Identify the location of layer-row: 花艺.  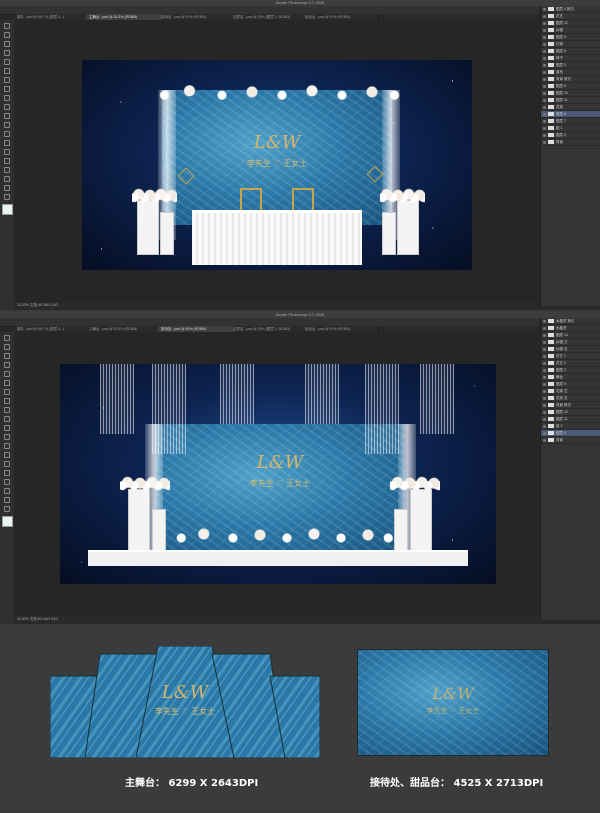
(570, 16).